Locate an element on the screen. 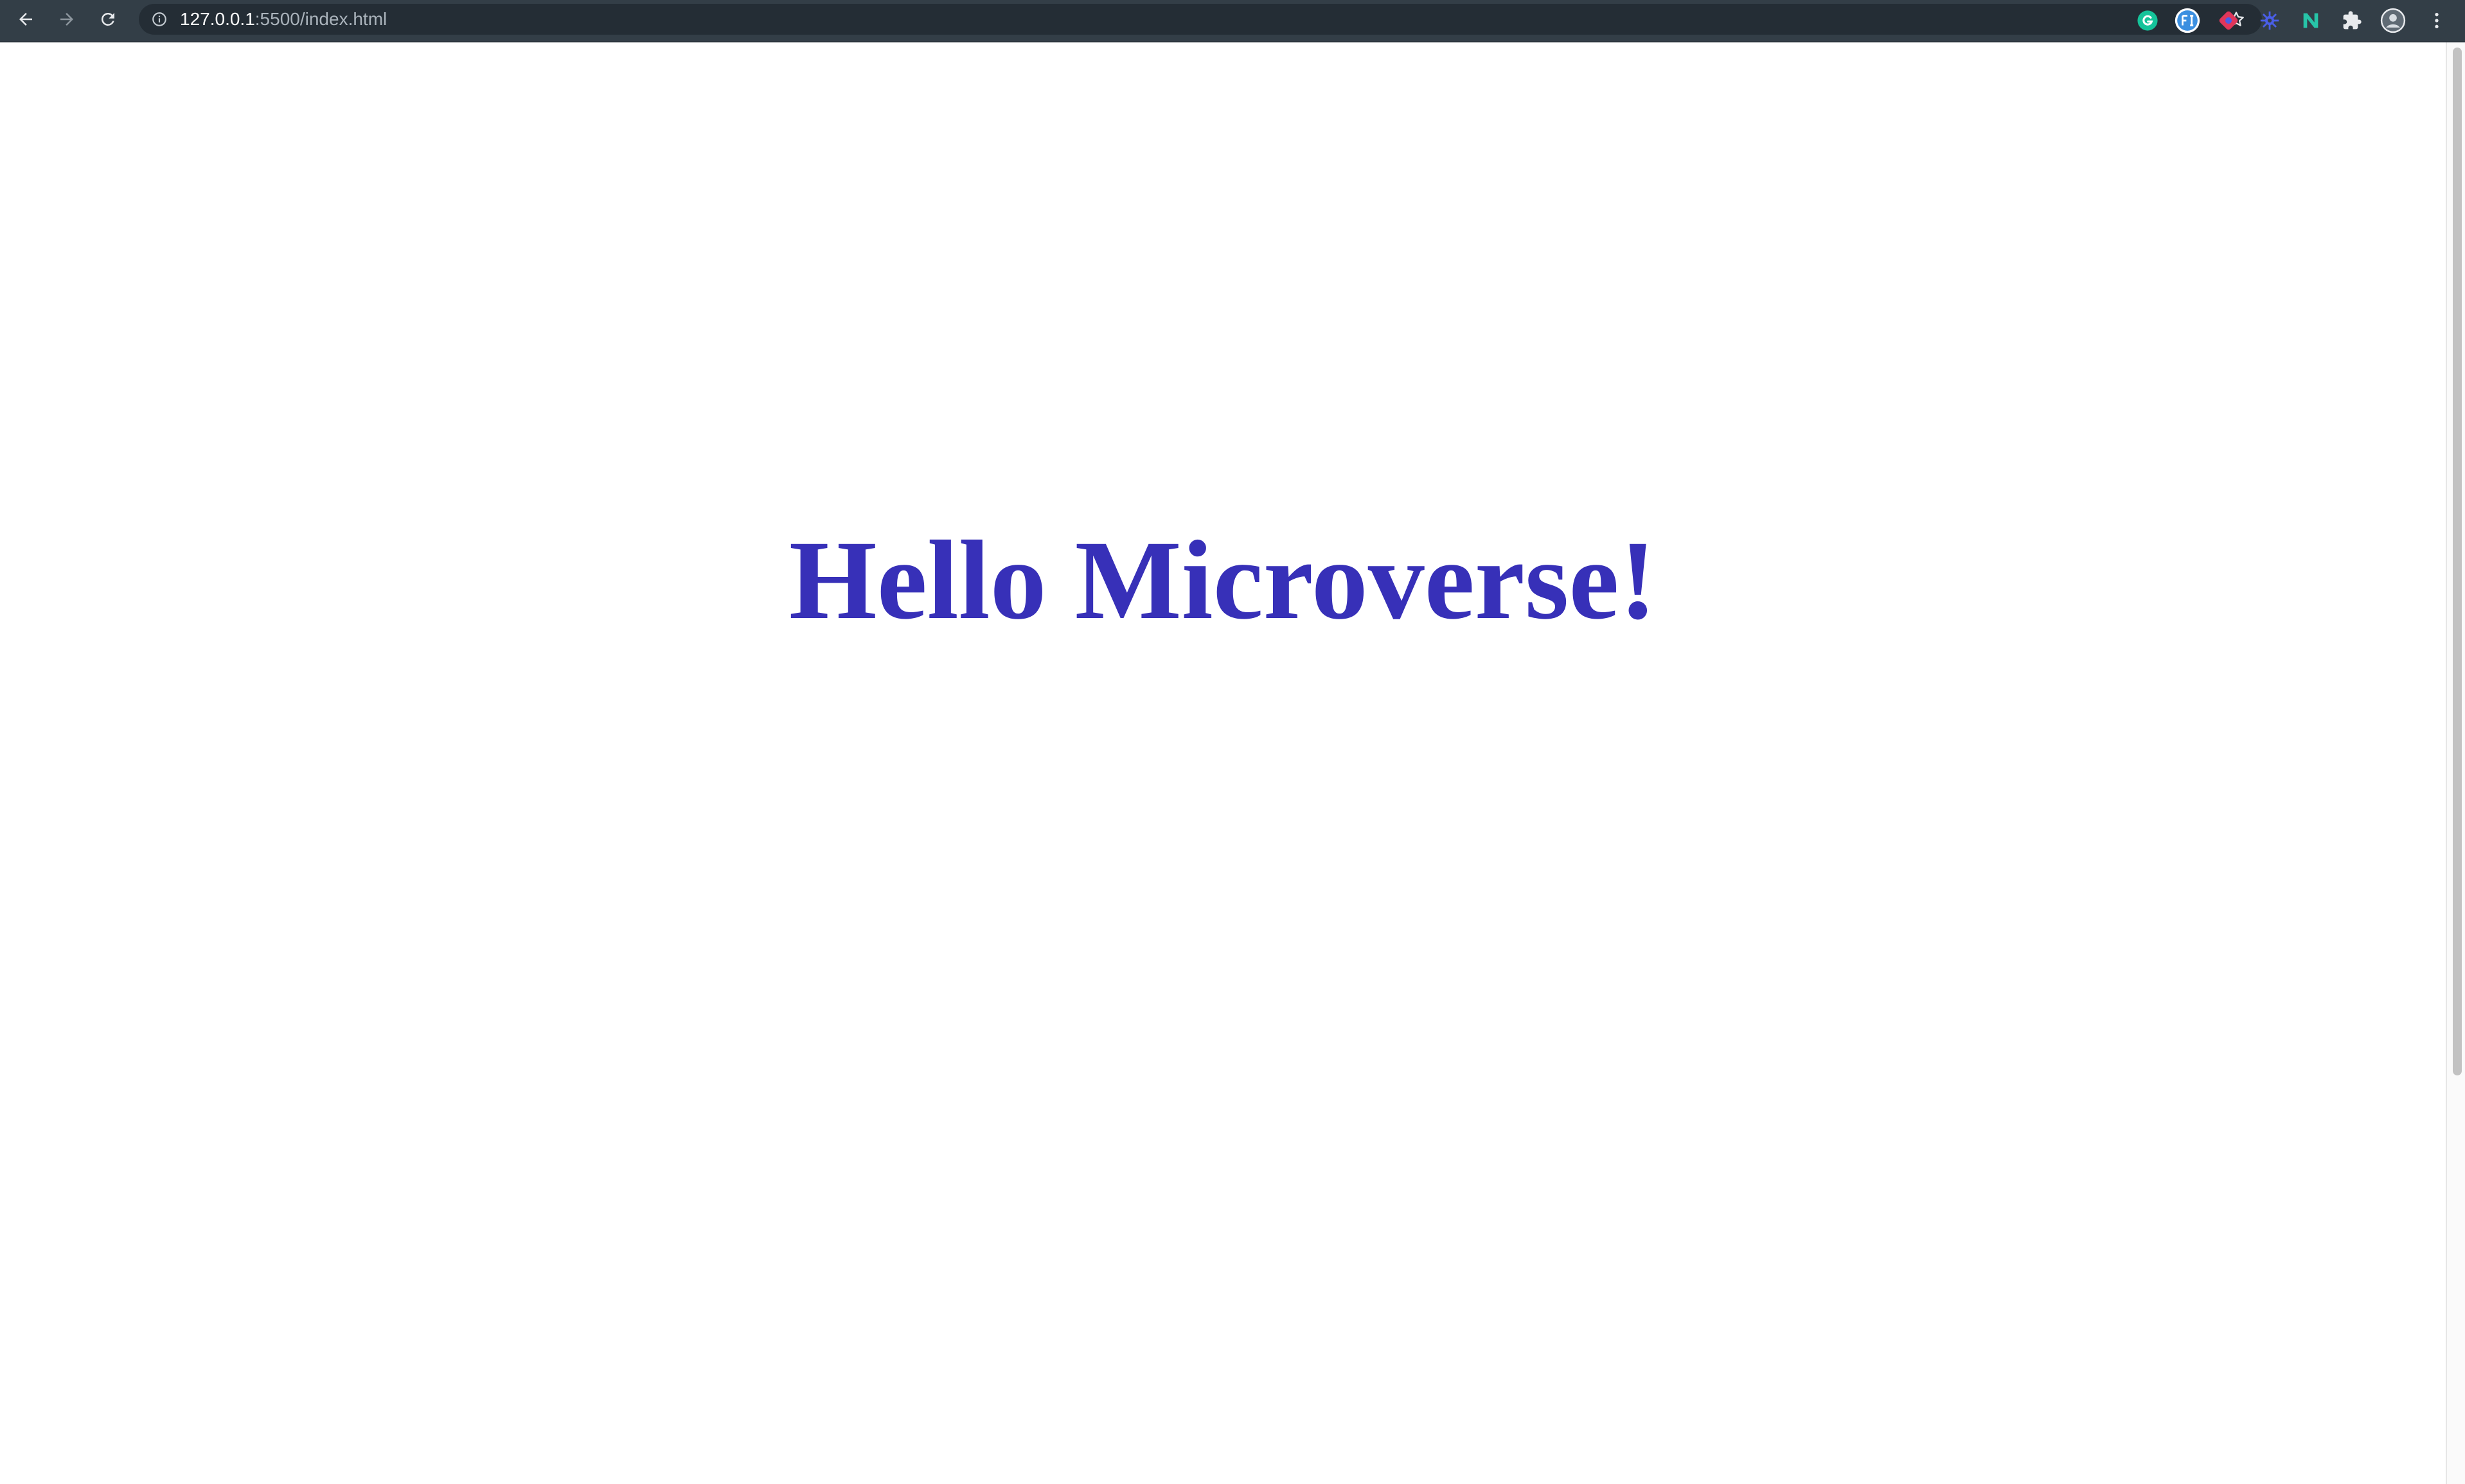  back-arrow-icon is located at coordinates (25, 19).